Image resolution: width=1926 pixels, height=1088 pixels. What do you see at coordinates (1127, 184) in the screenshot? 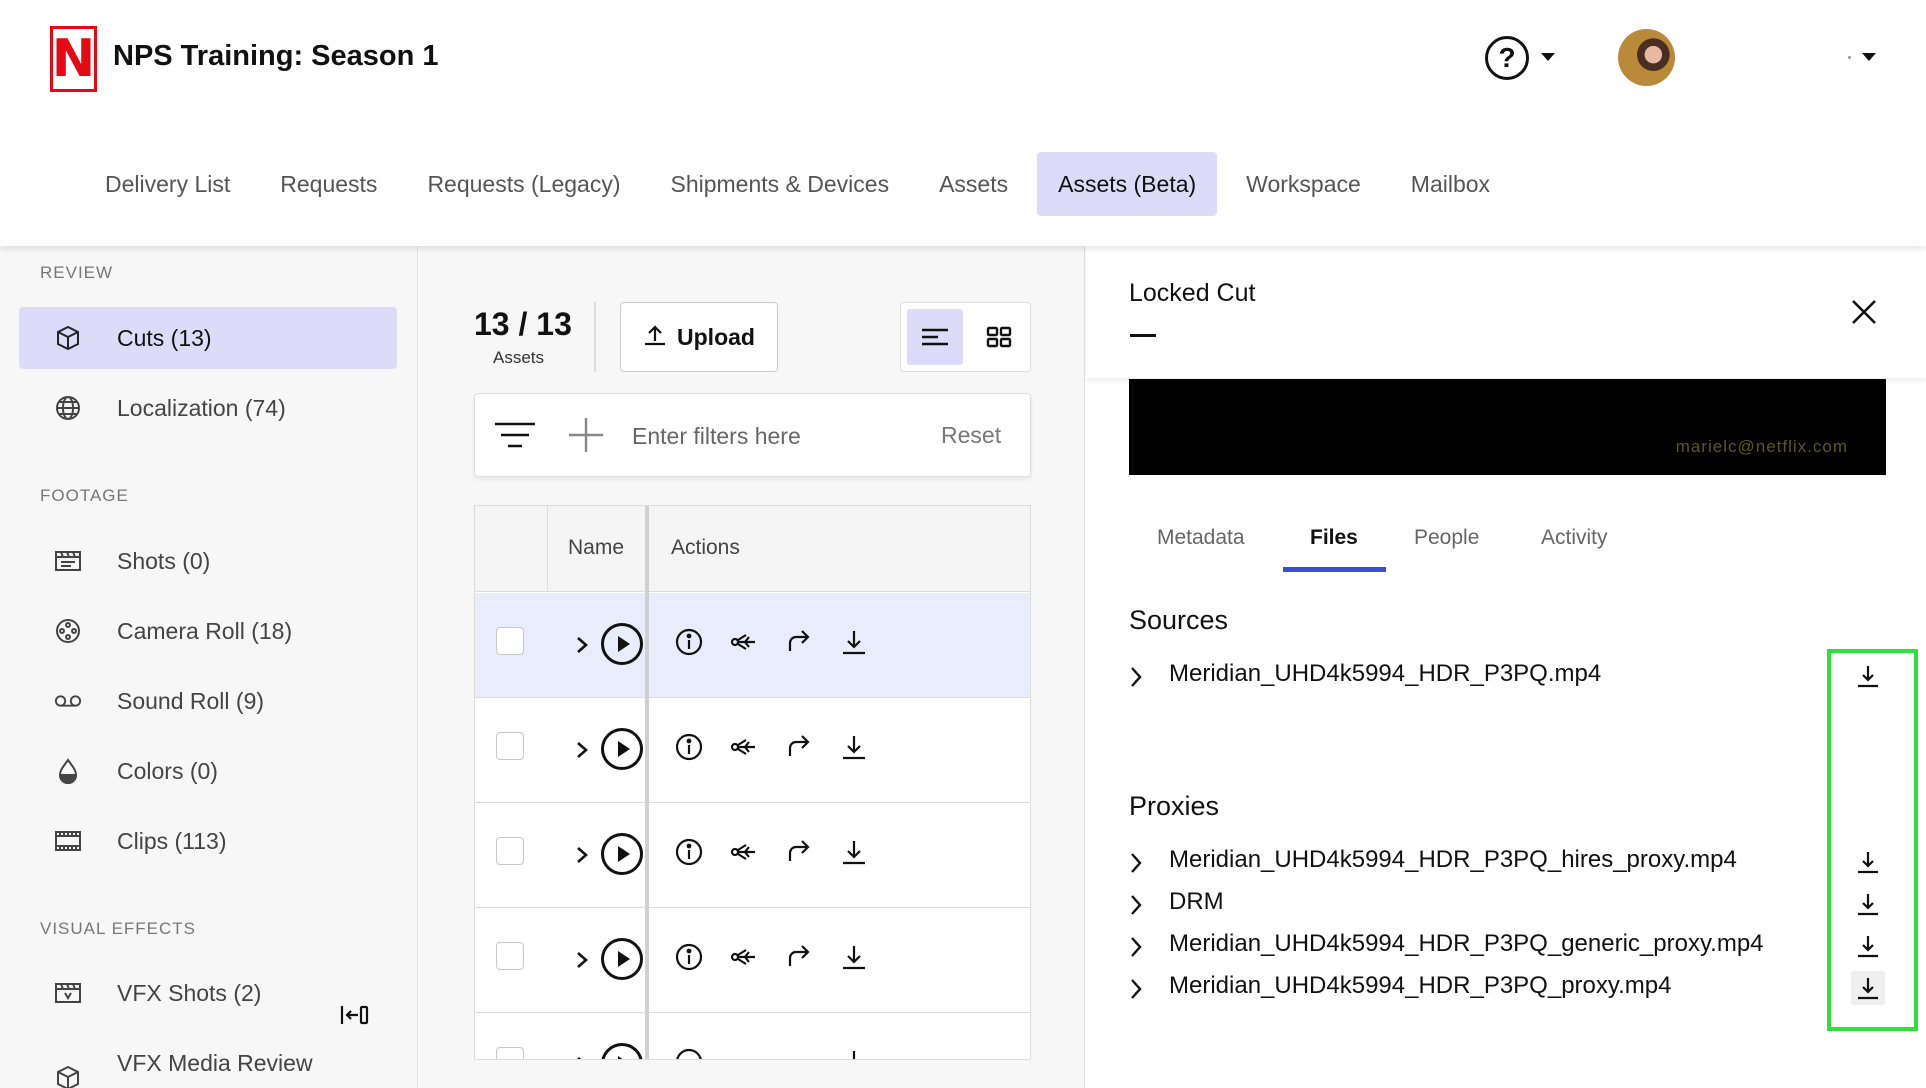
I see `nav-assets-beta: Assets (Beta)` at bounding box center [1127, 184].